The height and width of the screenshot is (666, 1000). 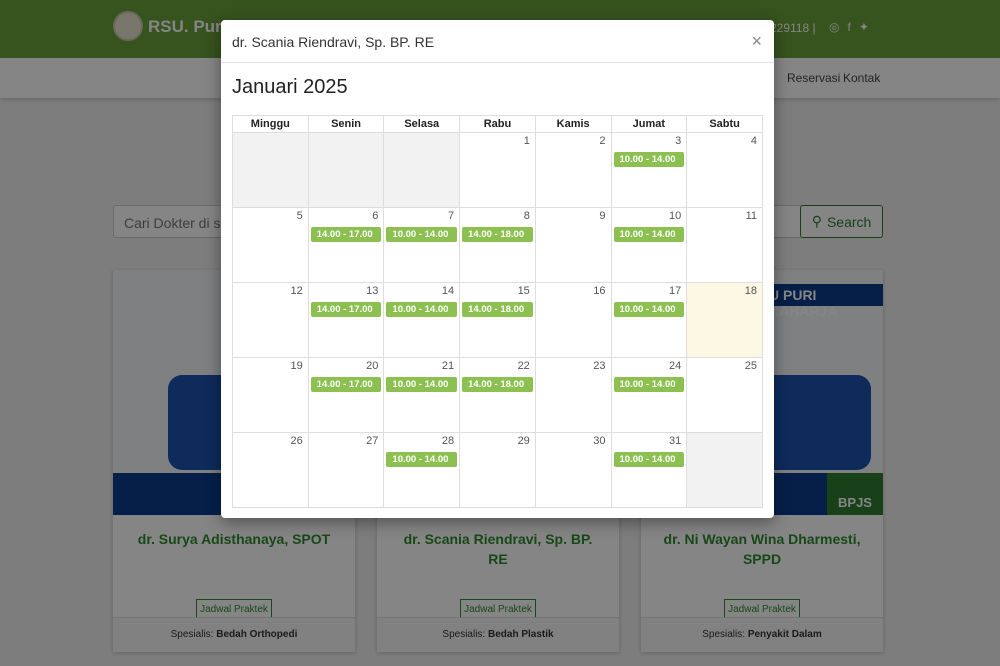 What do you see at coordinates (750, 291) in the screenshot?
I see `day-number: 18` at bounding box center [750, 291].